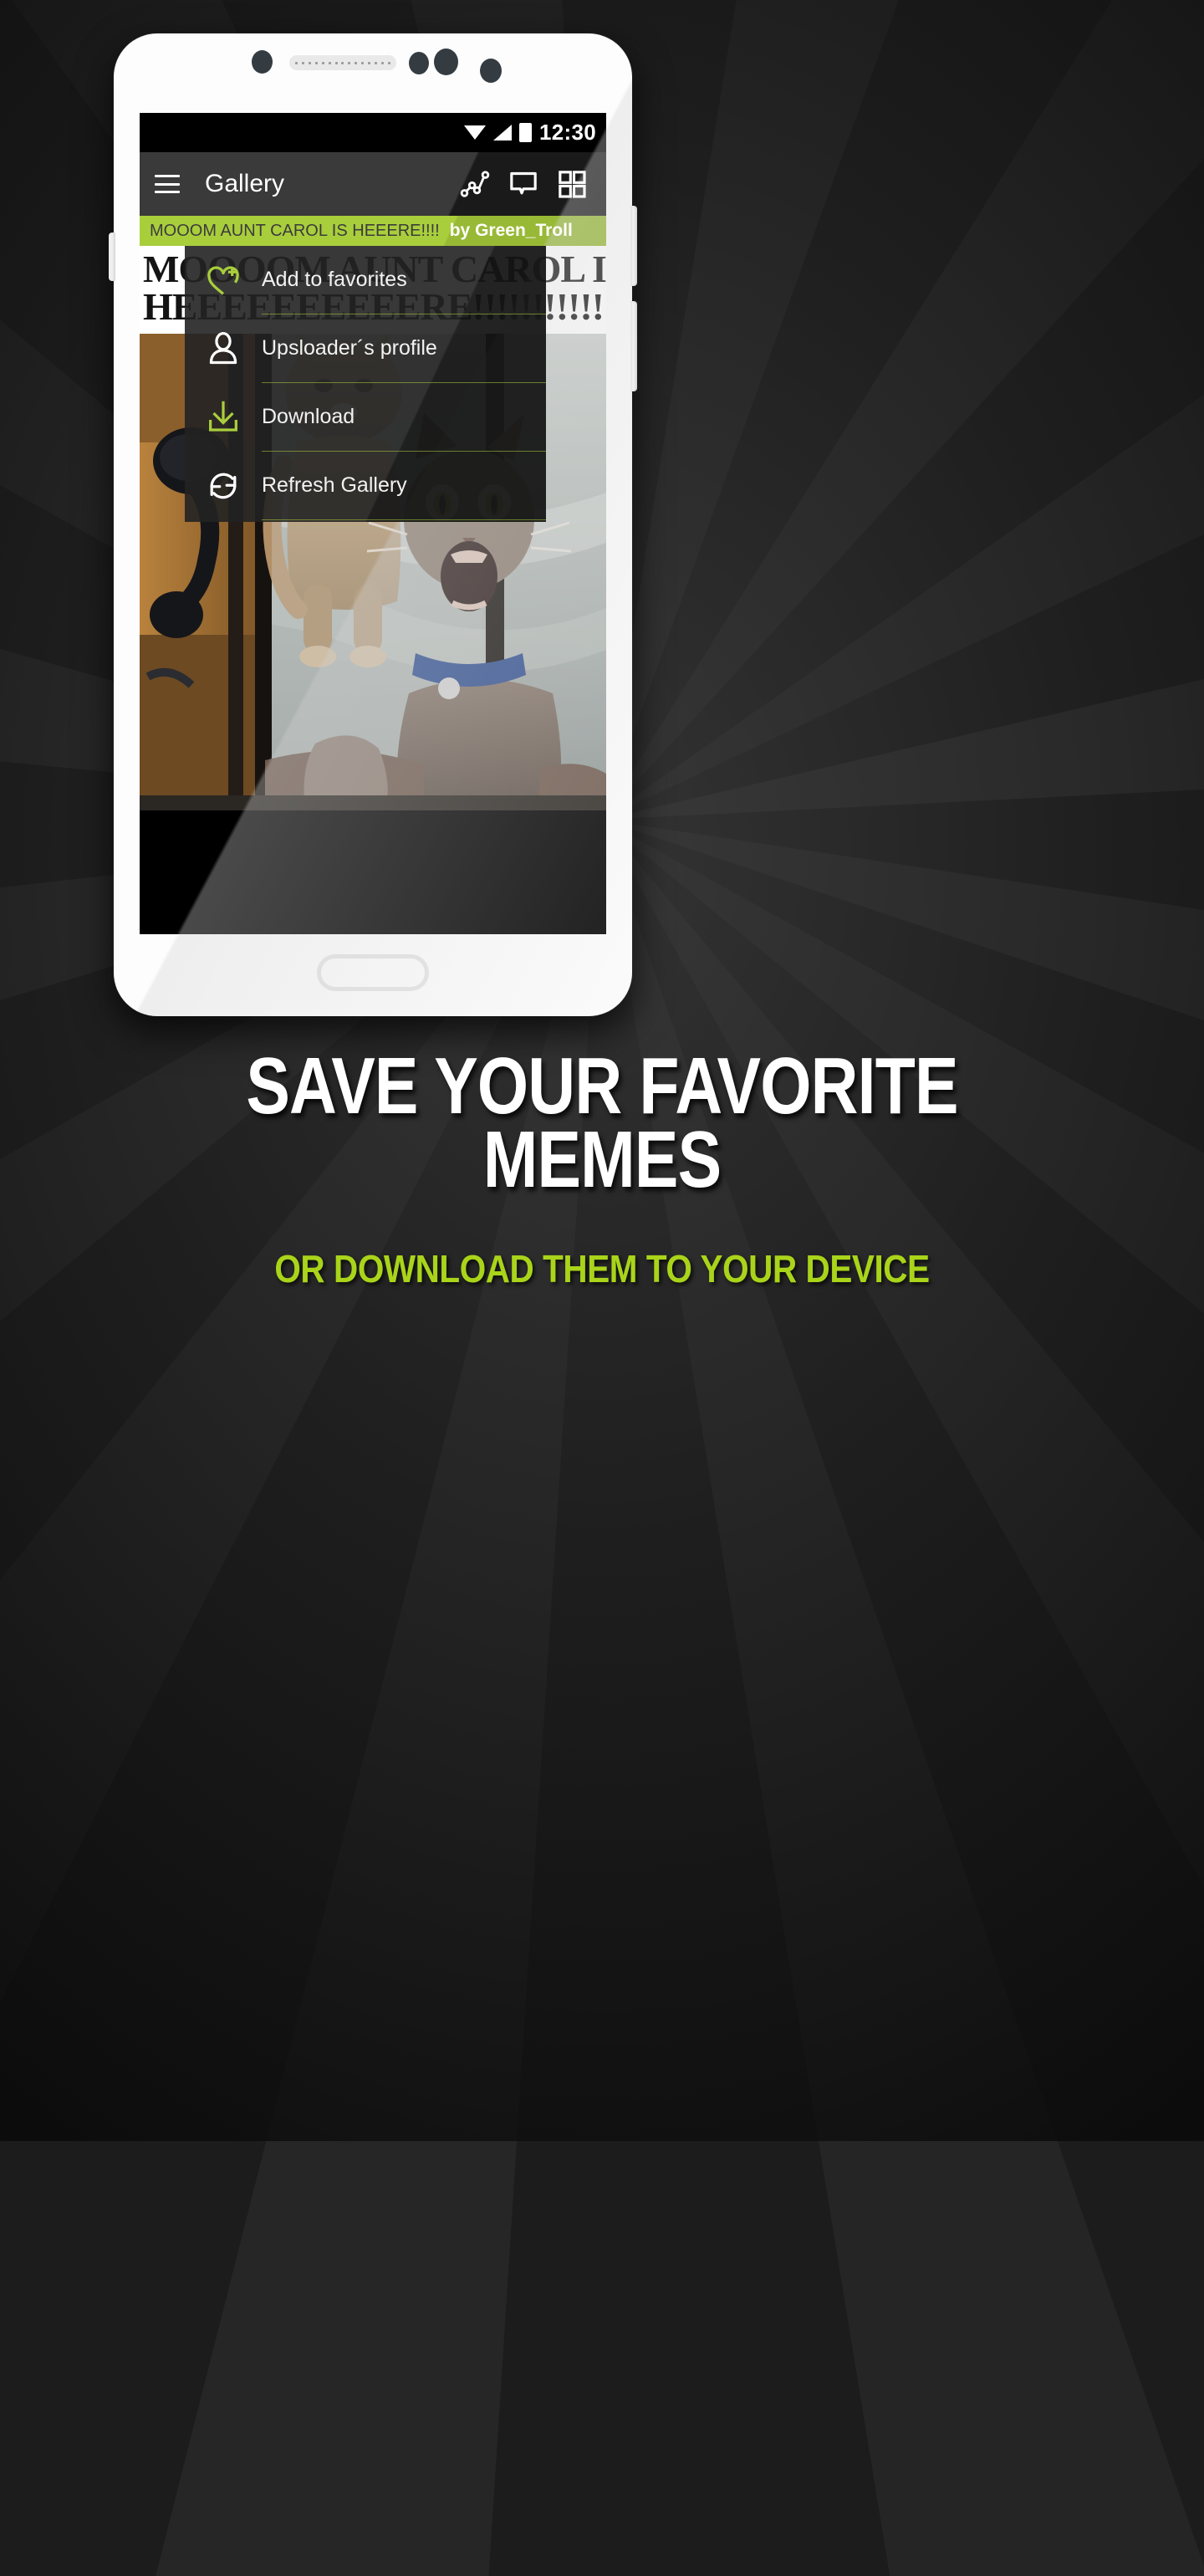 This screenshot has width=1204, height=2576. What do you see at coordinates (602, 1160) in the screenshot?
I see `headline-line-2: MEMES` at bounding box center [602, 1160].